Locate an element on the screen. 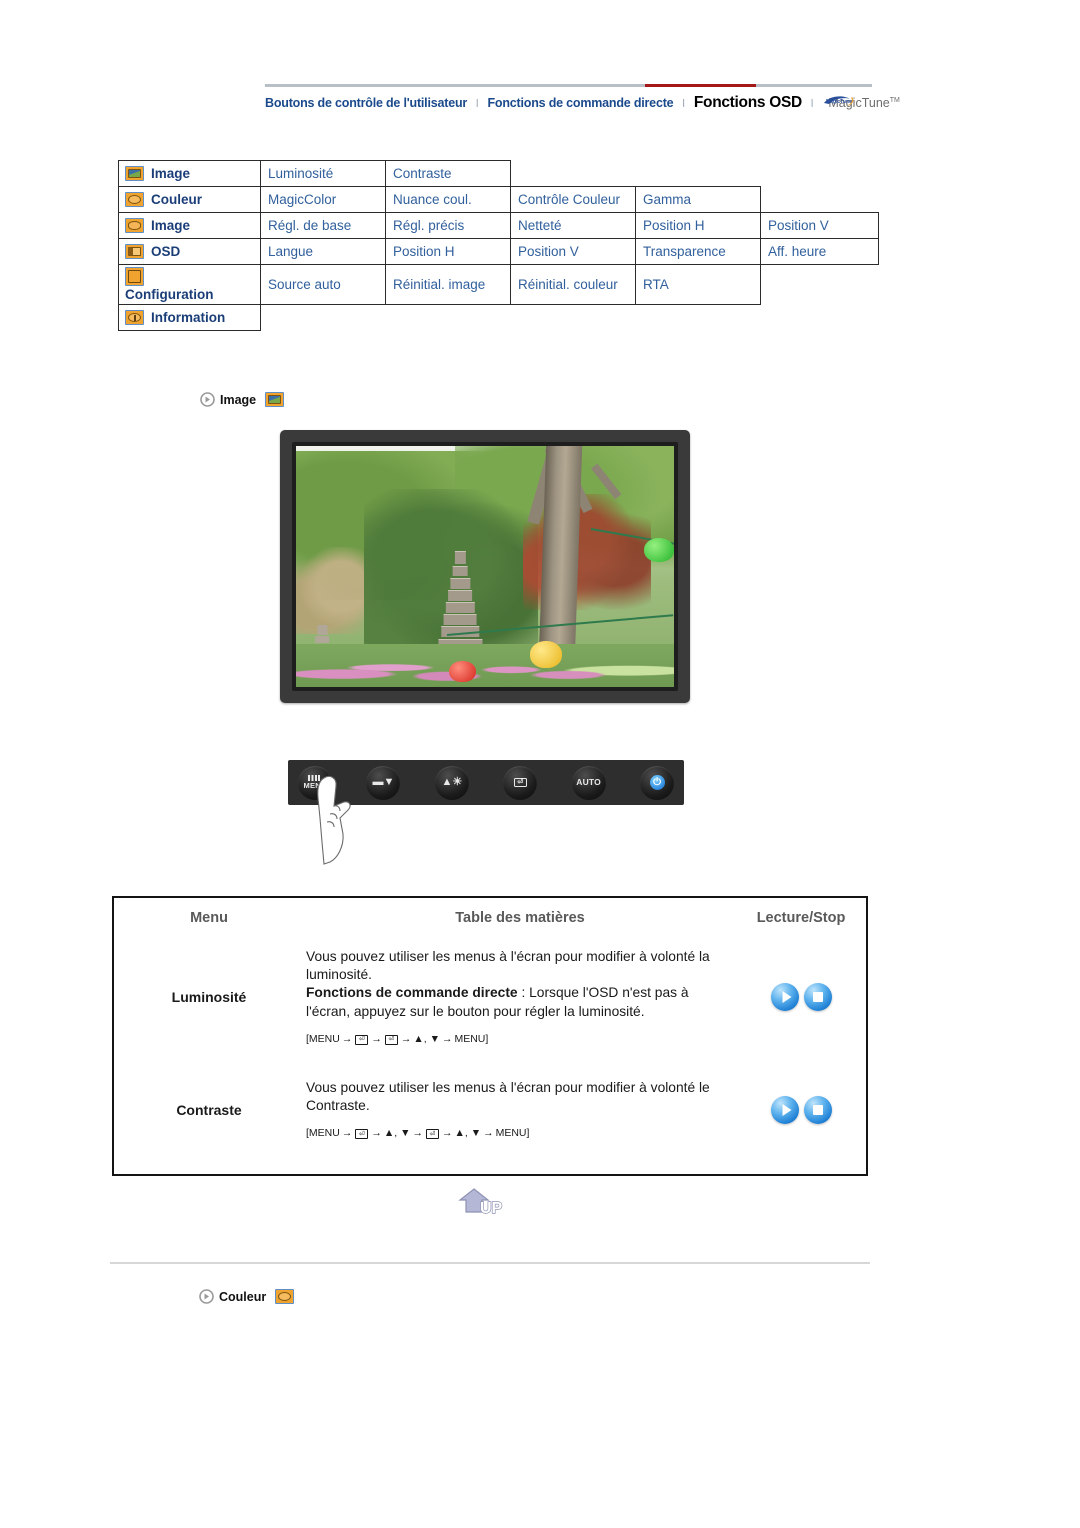  matrix-category-osd: OSD is located at coordinates (189, 251).